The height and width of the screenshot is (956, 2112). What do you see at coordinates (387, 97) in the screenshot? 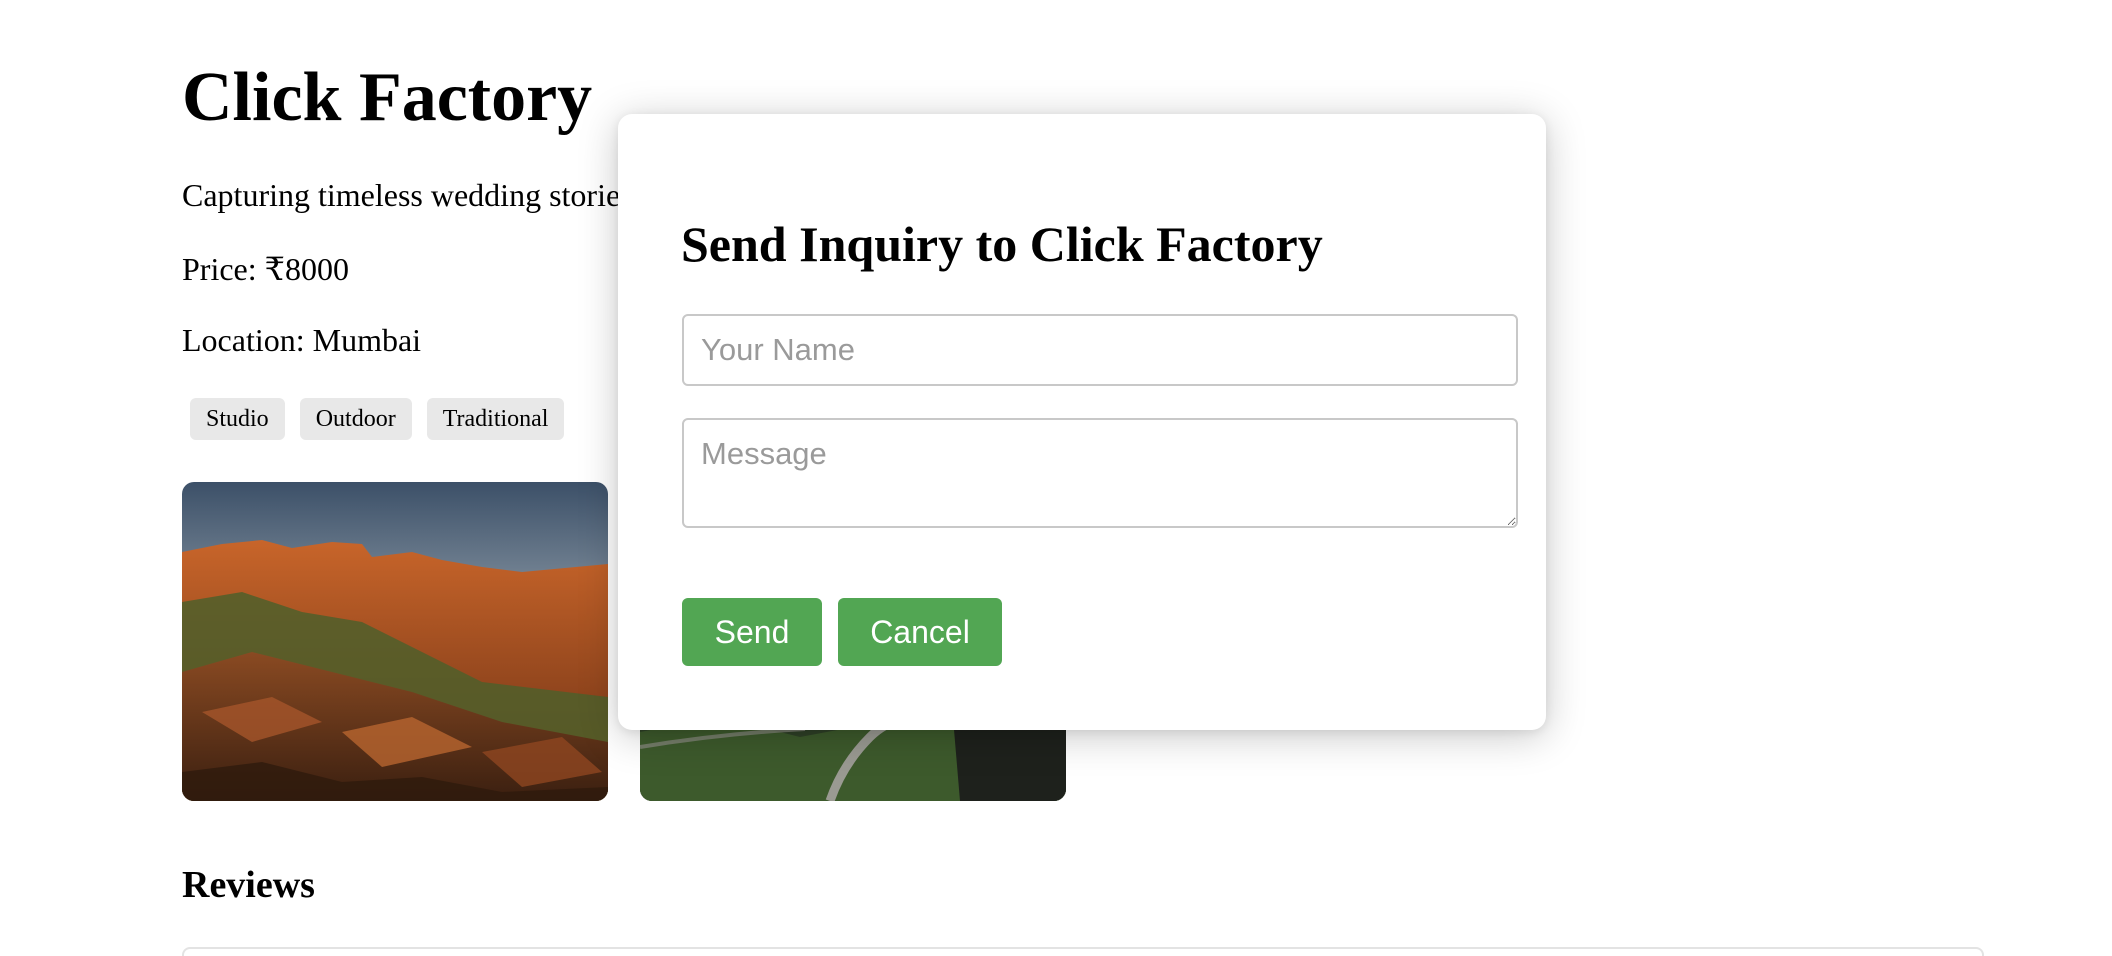
I see `studio-title: Click Factory` at bounding box center [387, 97].